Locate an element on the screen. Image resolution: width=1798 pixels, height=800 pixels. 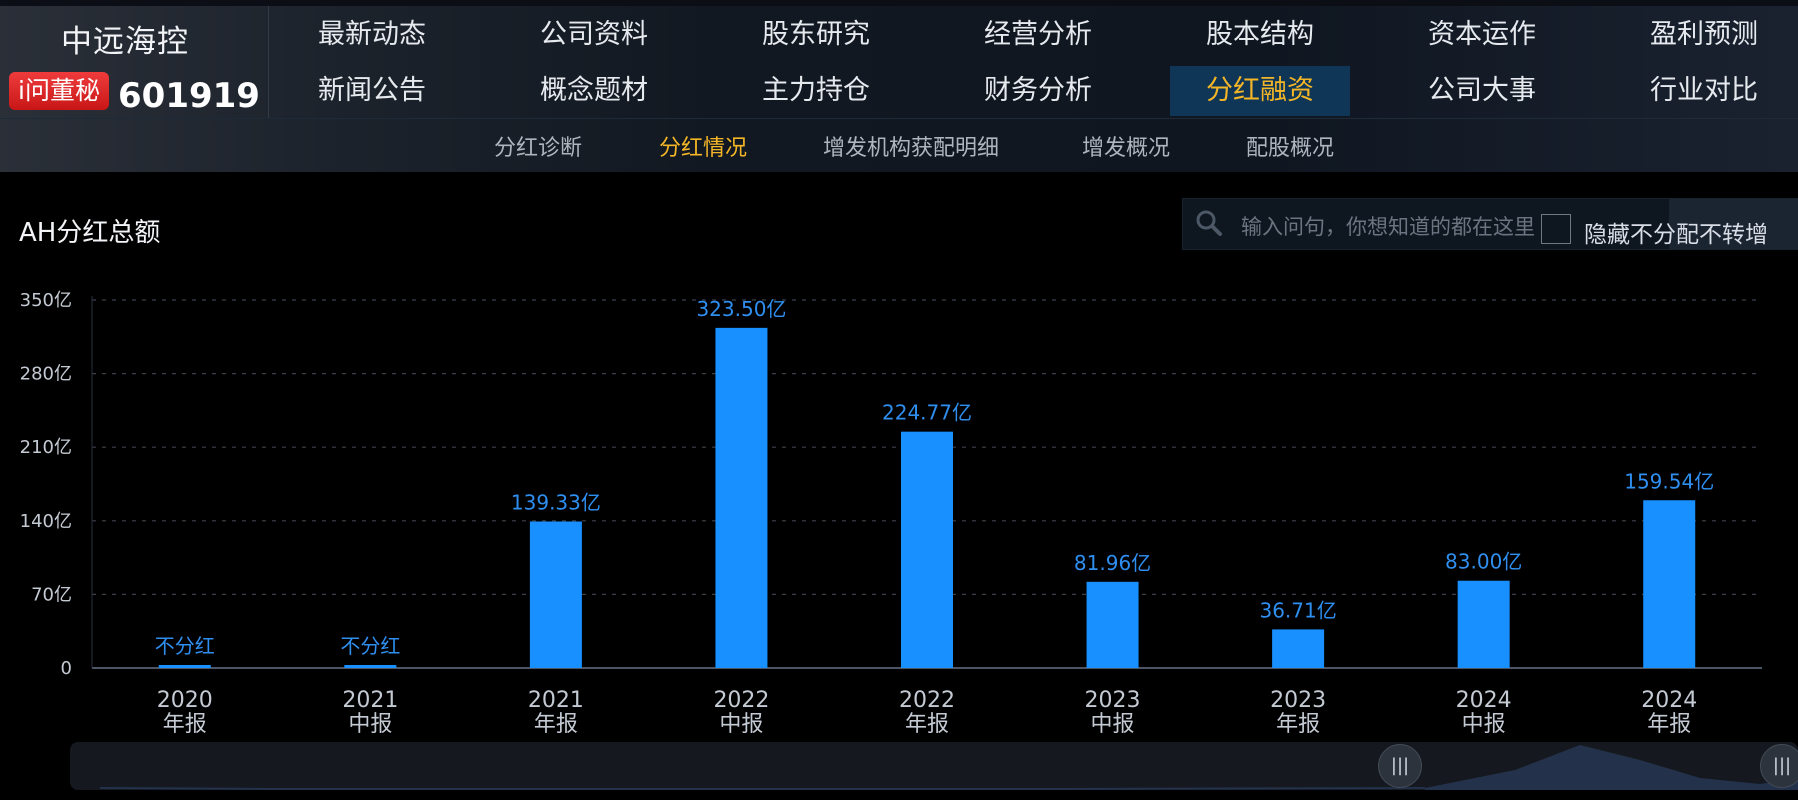
data-label: 323.50亿 is located at coordinates (741, 309).